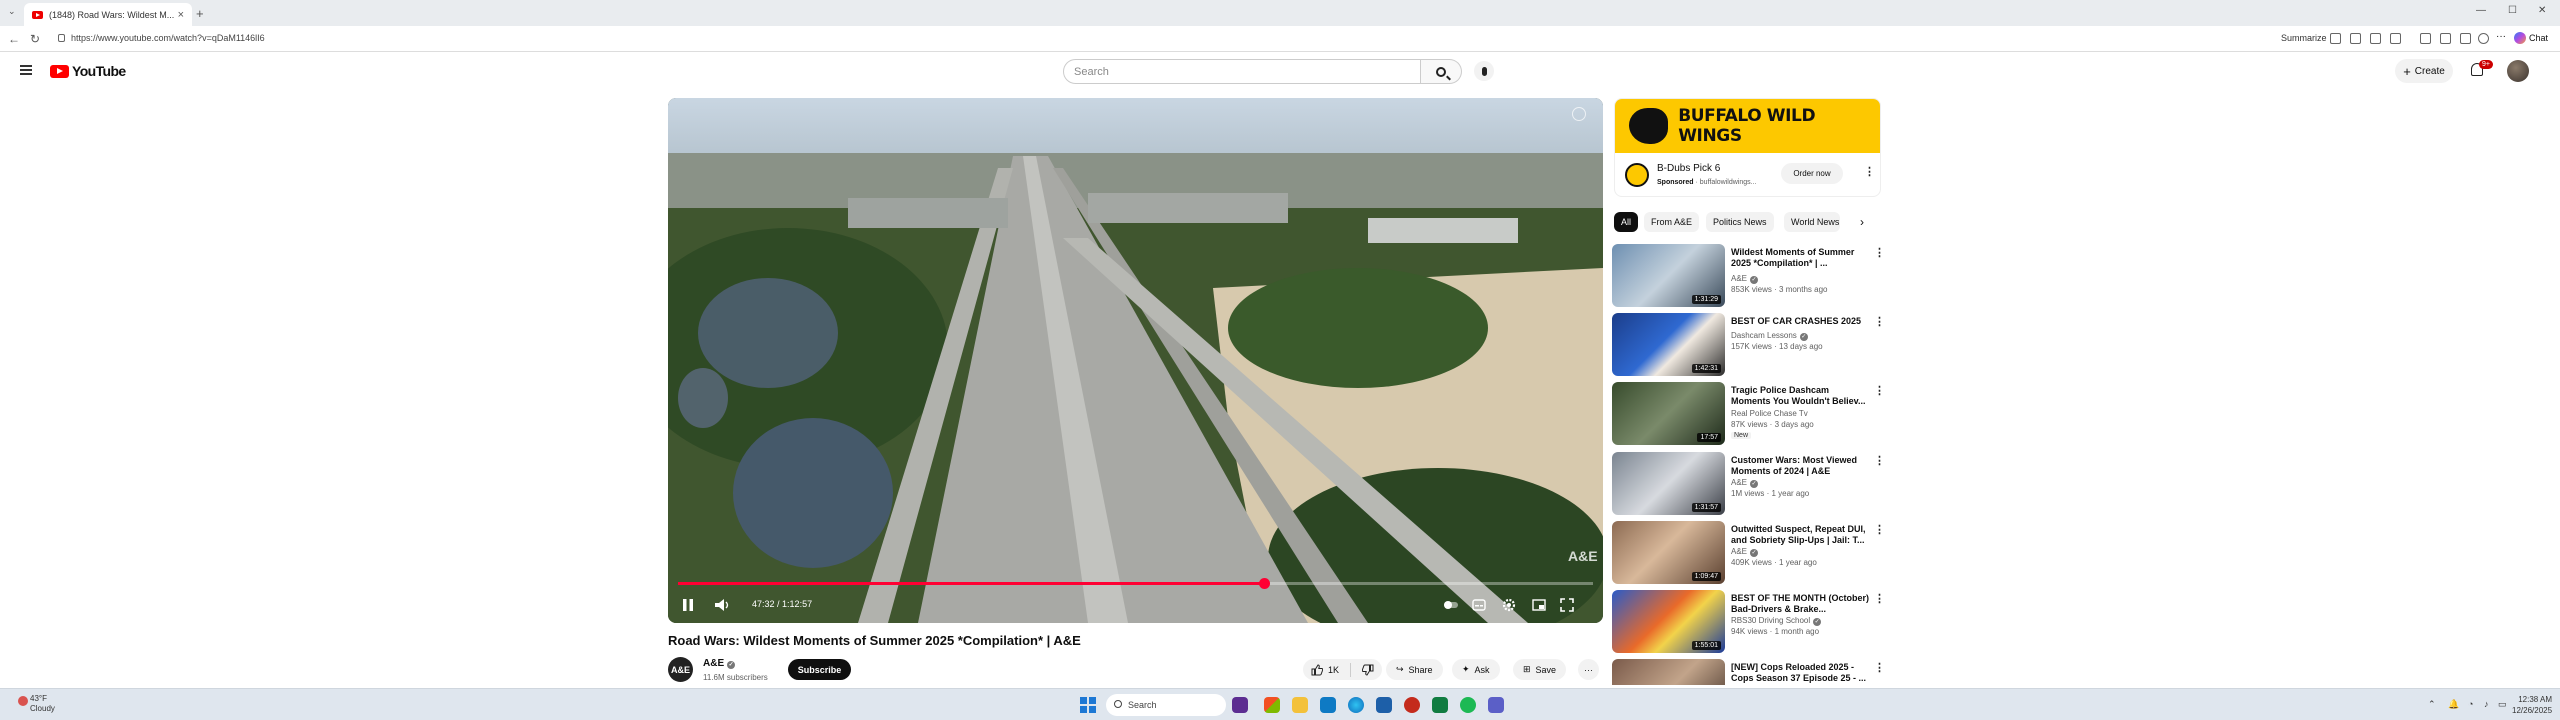 This screenshot has height=720, width=2560. I want to click on notification-icon: 🔔, so click(2453, 704).